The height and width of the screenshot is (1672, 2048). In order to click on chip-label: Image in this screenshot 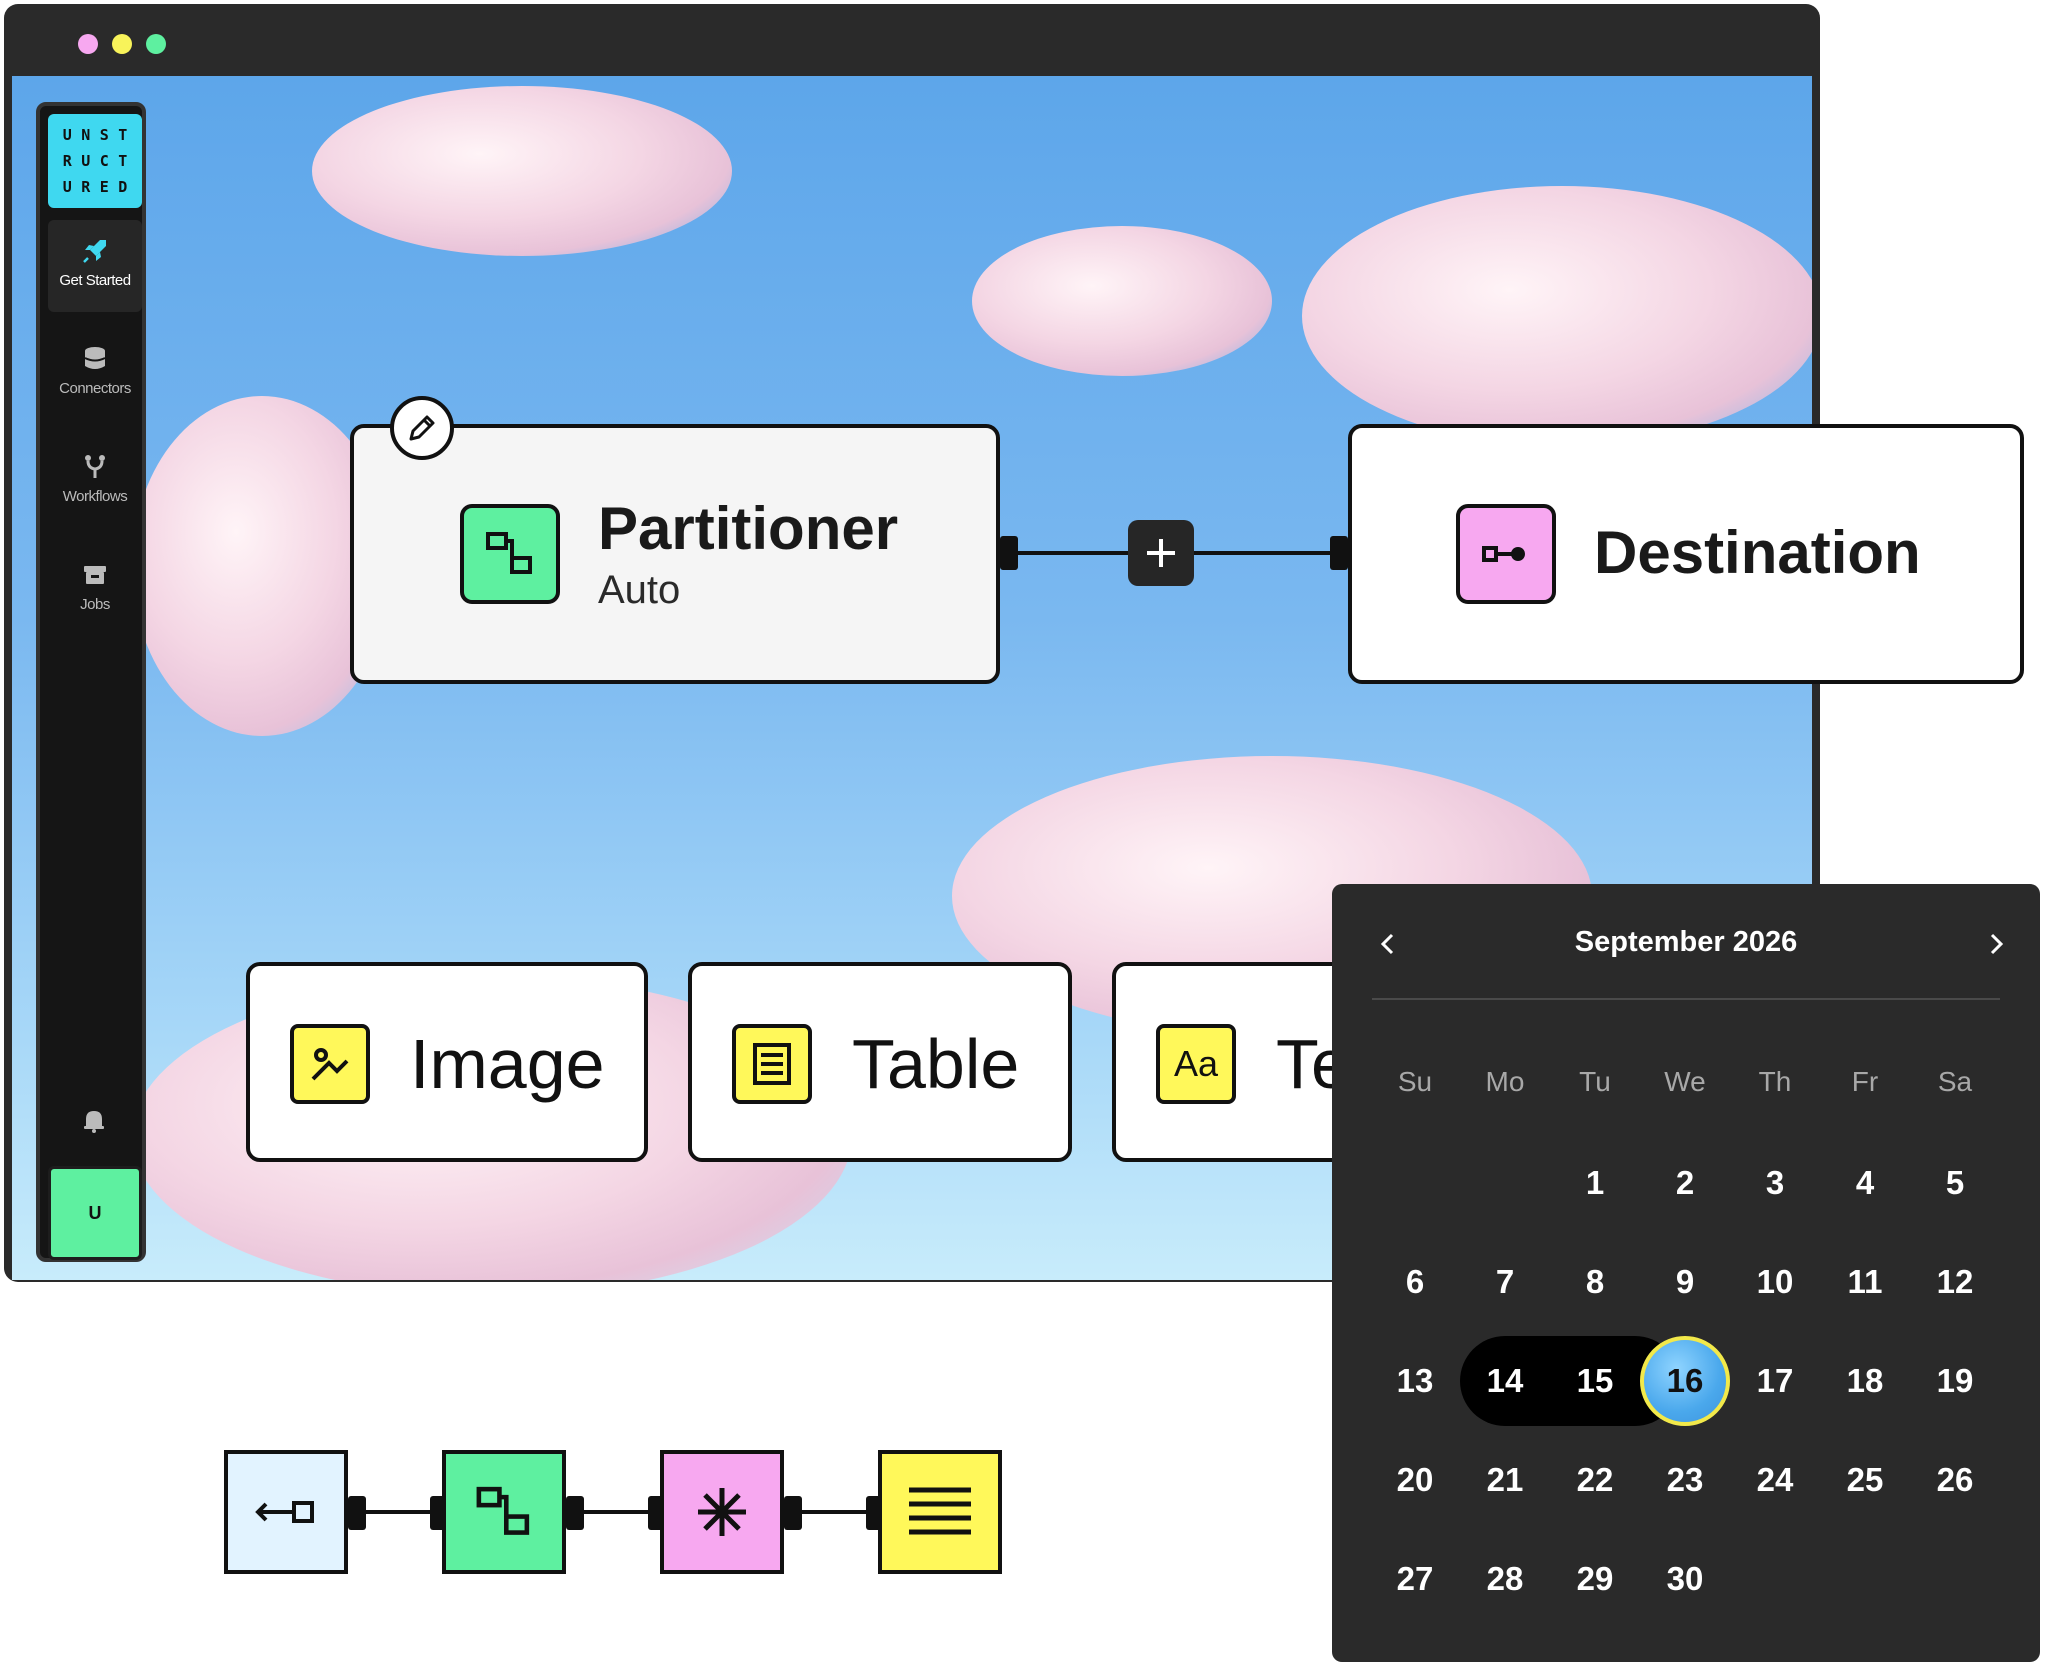, I will do `click(507, 1064)`.